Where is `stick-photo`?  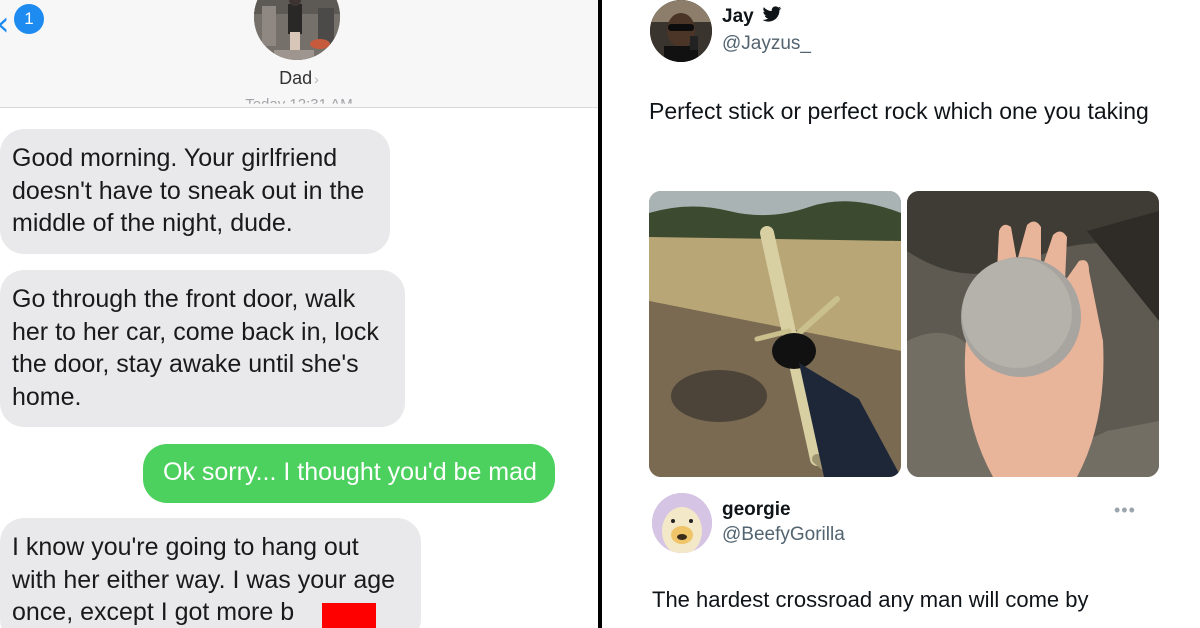 stick-photo is located at coordinates (775, 334).